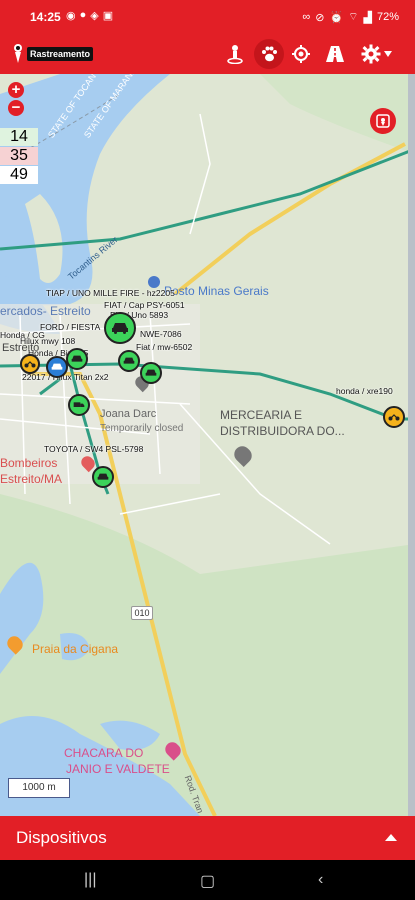 The image size is (415, 900). I want to click on label-chacara-2: JANIO E VALDETE, so click(118, 769).